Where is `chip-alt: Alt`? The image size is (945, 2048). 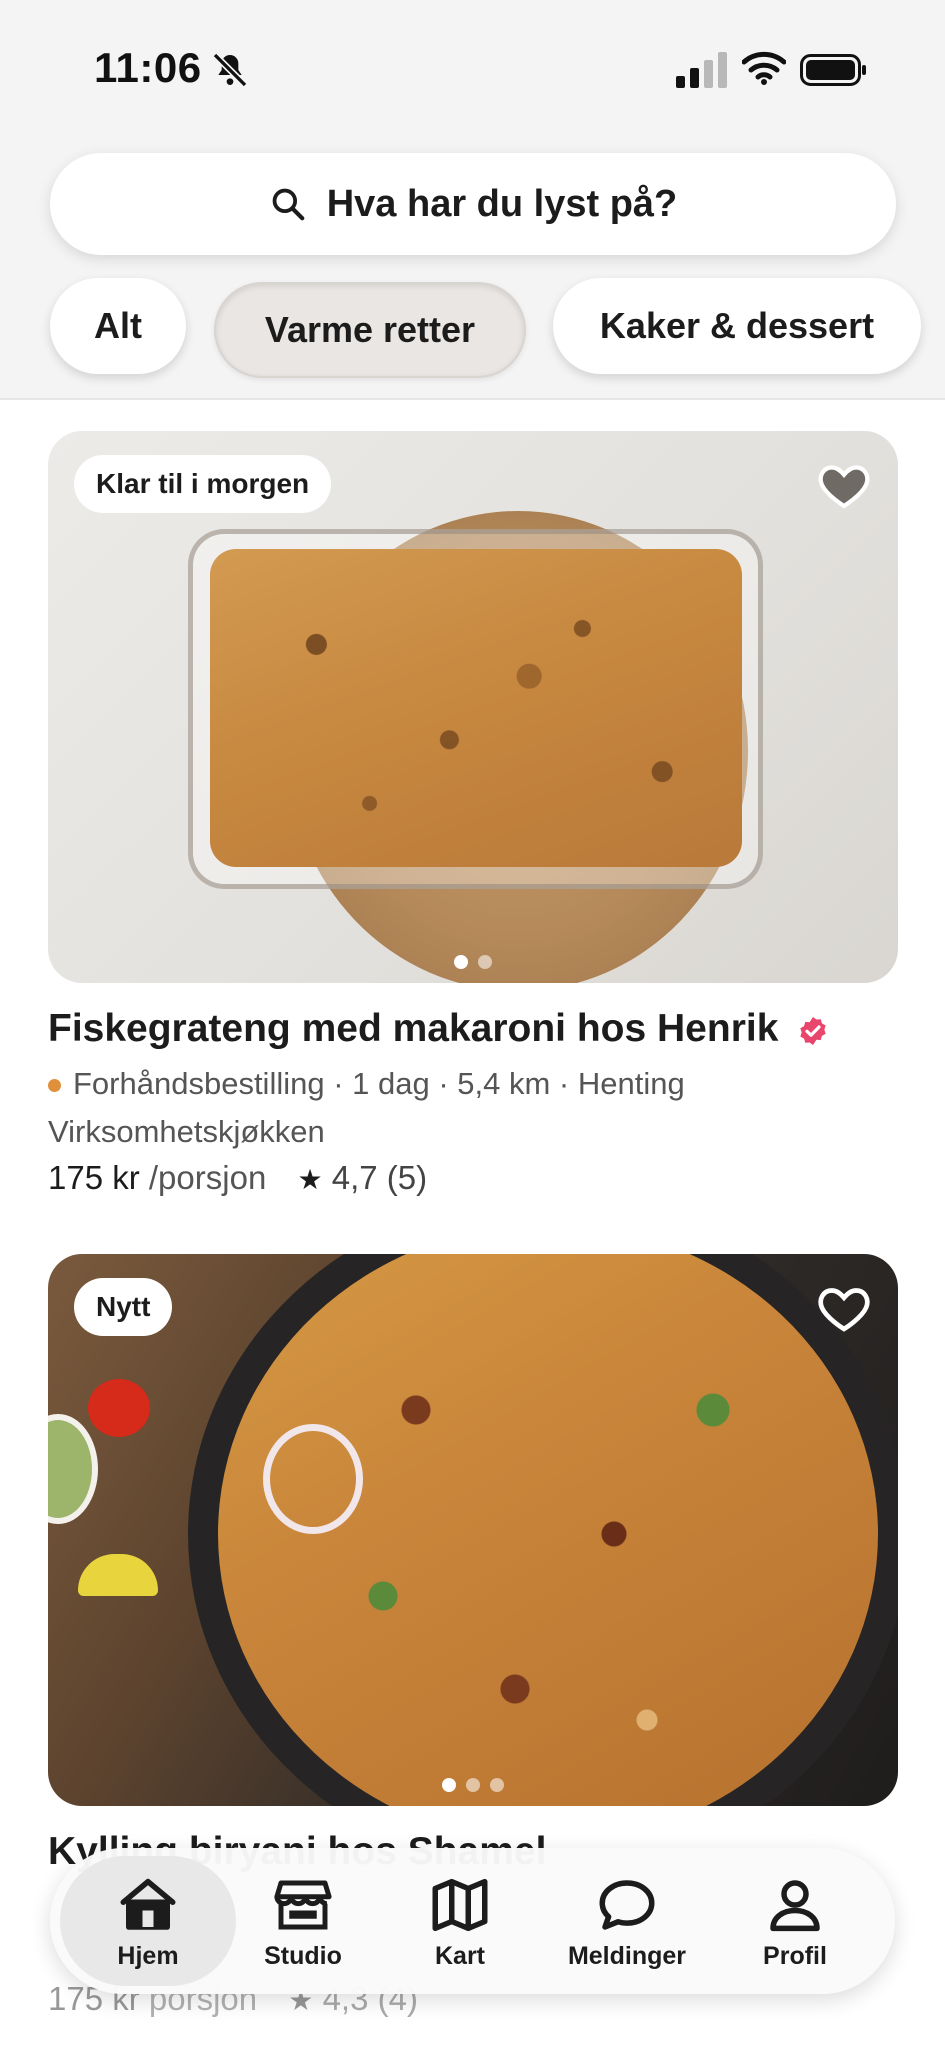 chip-alt: Alt is located at coordinates (118, 326).